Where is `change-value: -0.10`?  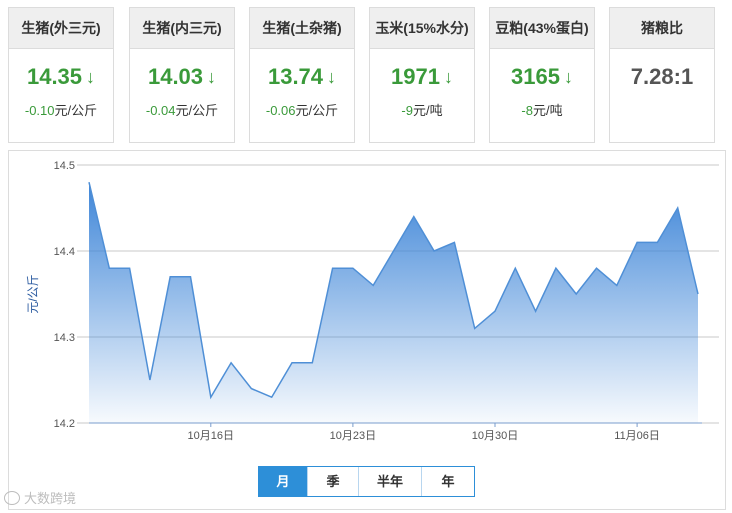 change-value: -0.10 is located at coordinates (39, 110).